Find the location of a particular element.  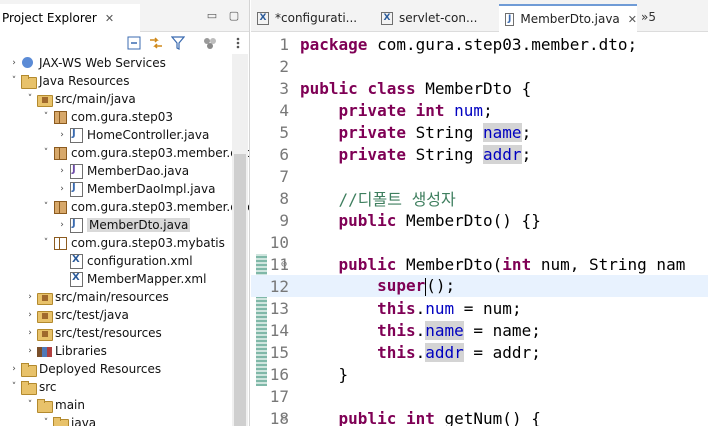

tree-item-label: JAX-WS Web Services is located at coordinates (102, 63).